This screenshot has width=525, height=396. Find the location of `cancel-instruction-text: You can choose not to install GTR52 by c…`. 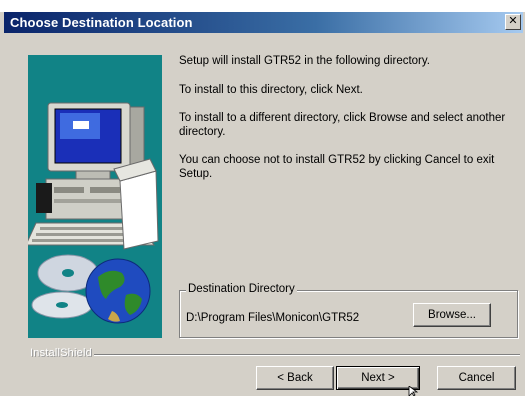

cancel-instruction-text: You can choose not to install GTR52 by c… is located at coordinates (337, 167).